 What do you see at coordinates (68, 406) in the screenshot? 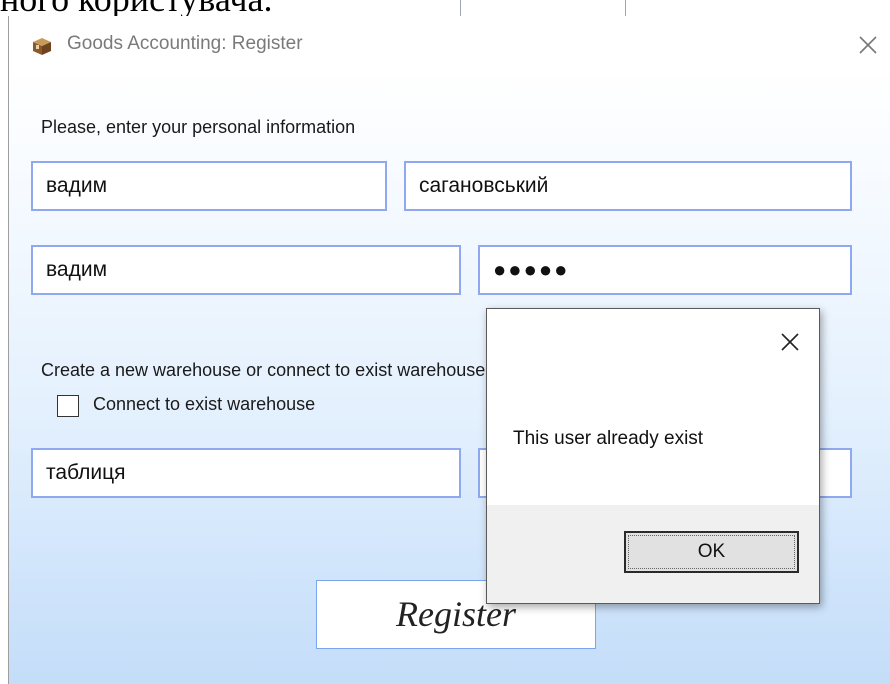
I see `connect-warehouse-checkbox` at bounding box center [68, 406].